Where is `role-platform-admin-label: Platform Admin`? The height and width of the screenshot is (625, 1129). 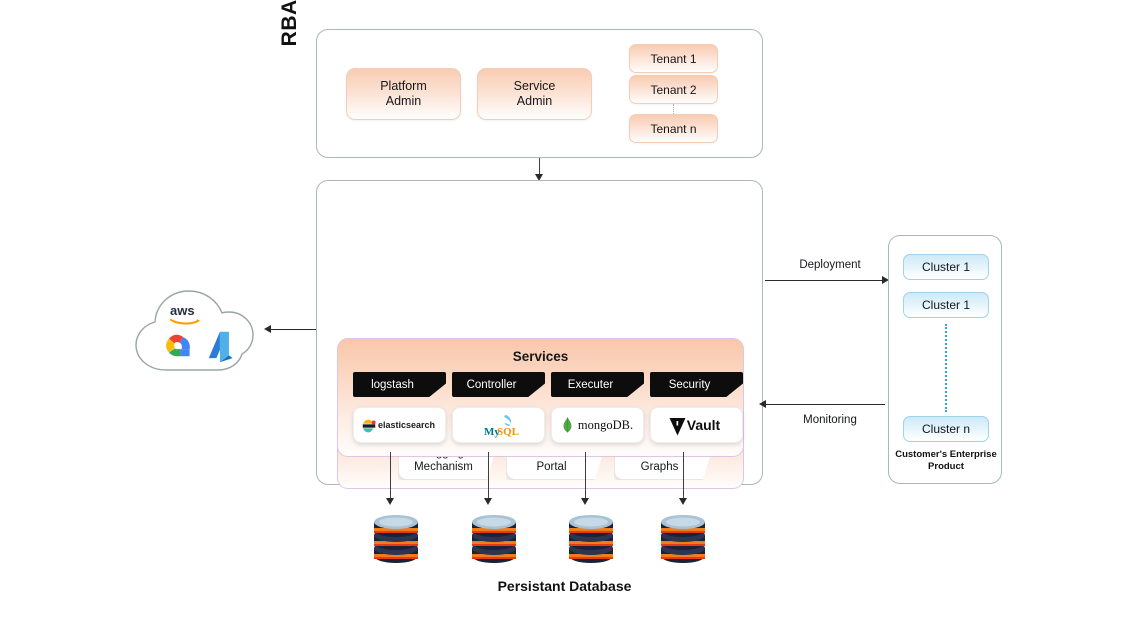 role-platform-admin-label: Platform Admin is located at coordinates (403, 93).